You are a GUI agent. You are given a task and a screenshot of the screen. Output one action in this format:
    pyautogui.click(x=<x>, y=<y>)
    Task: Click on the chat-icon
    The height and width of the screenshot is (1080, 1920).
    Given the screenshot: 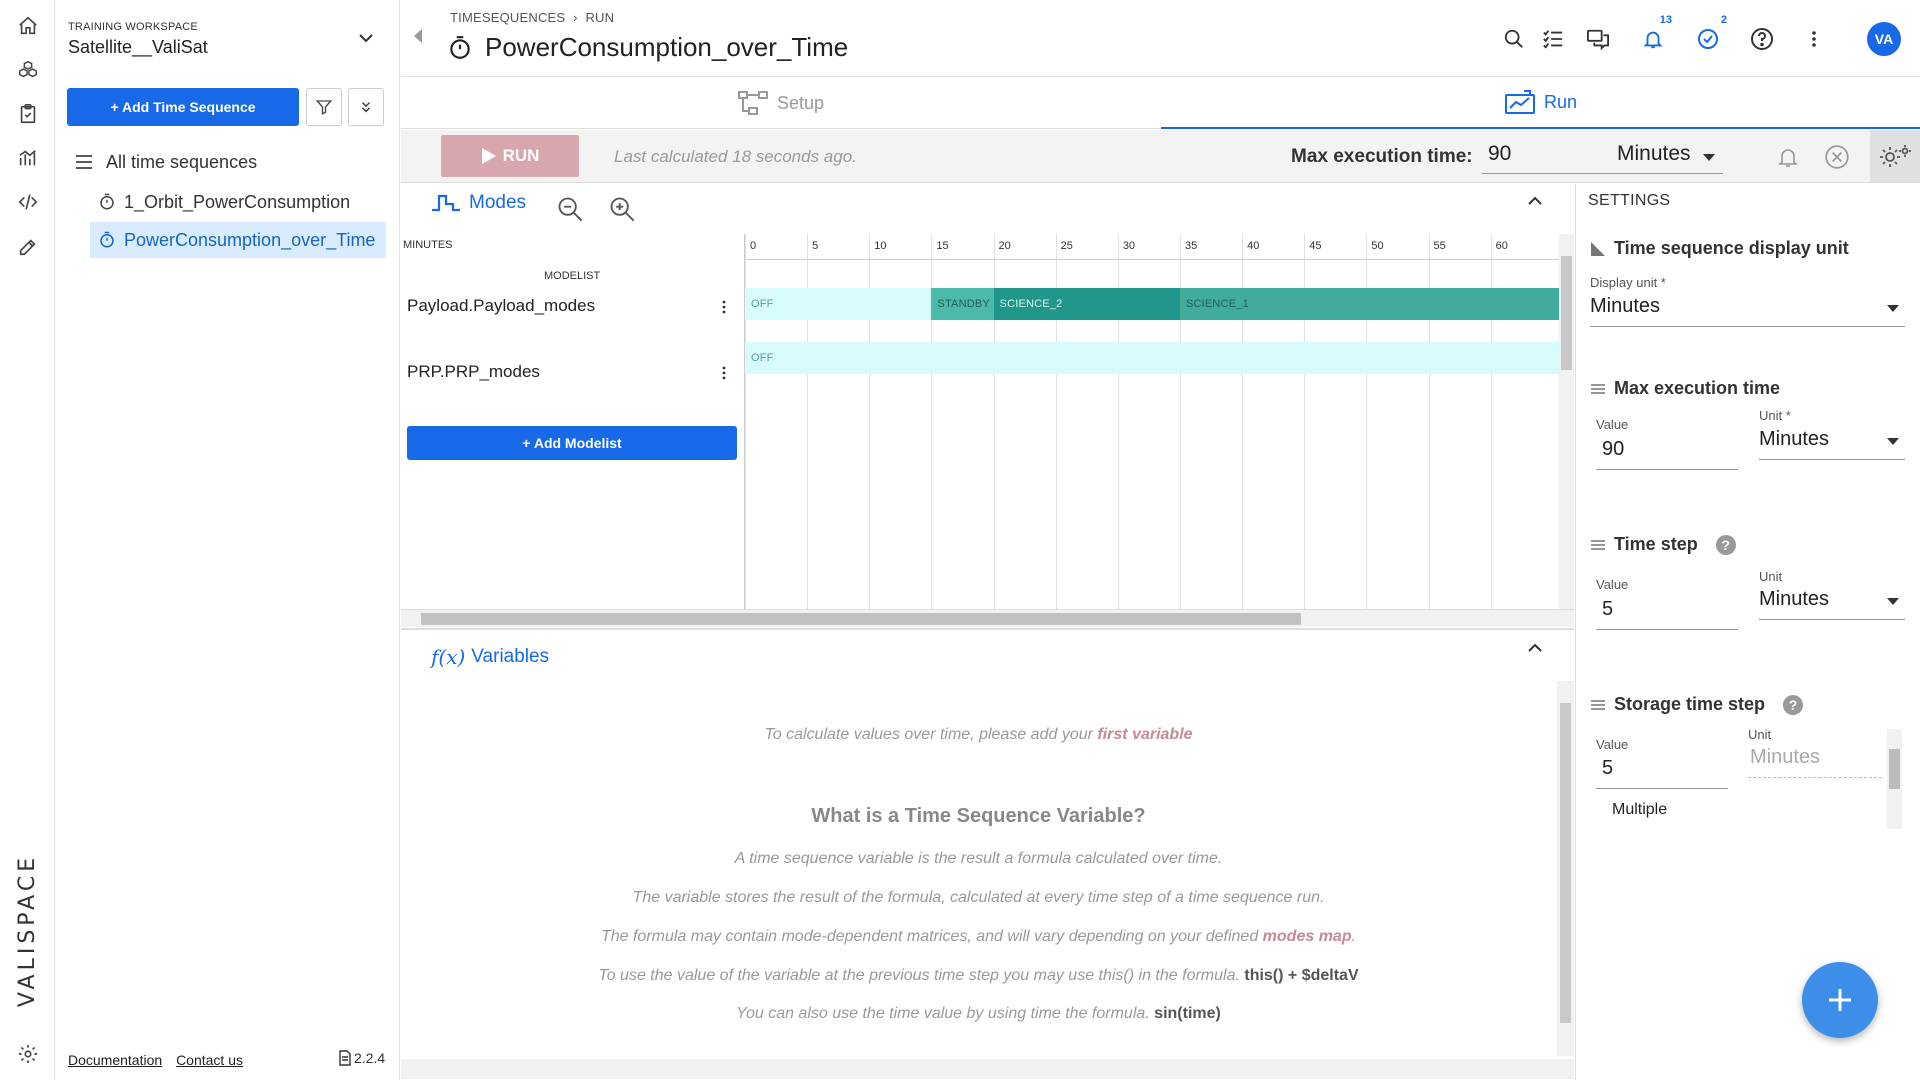 What is the action you would take?
    pyautogui.click(x=1598, y=39)
    